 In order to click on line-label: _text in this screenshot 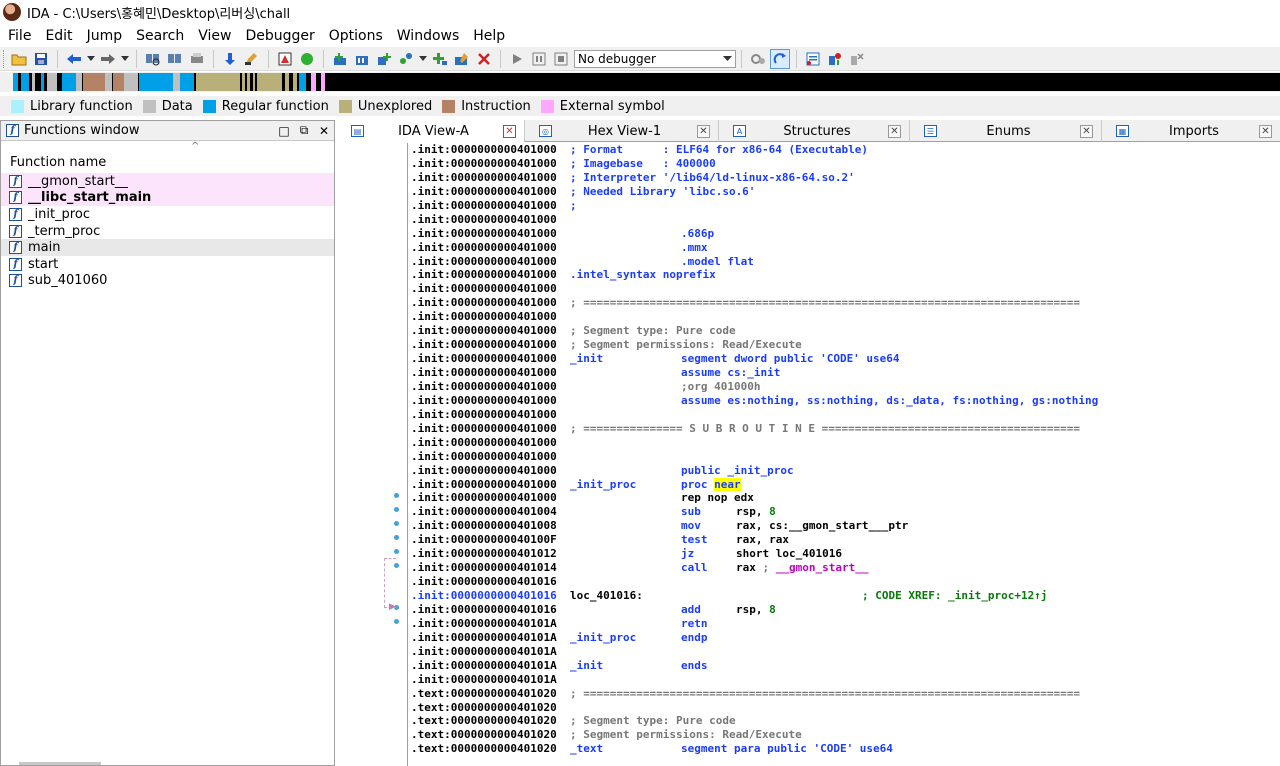, I will do `click(586, 749)`.